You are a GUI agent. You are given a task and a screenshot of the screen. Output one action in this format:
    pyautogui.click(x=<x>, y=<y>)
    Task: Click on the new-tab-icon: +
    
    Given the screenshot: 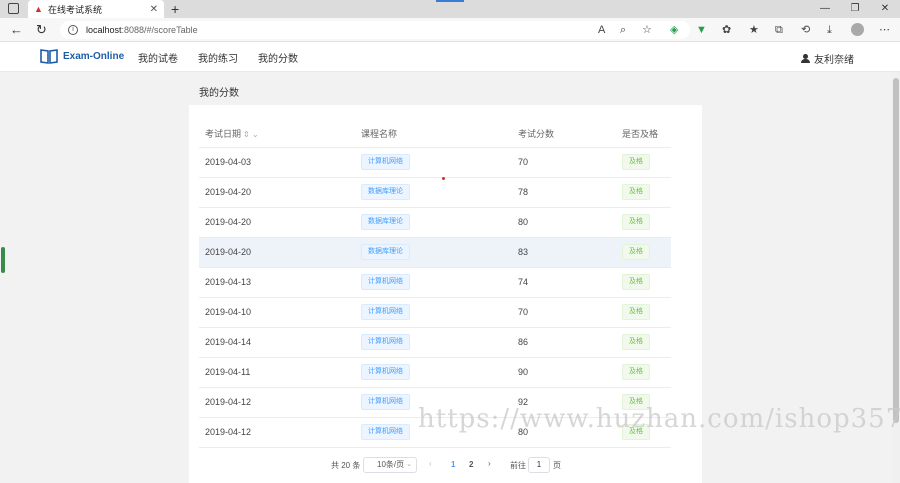 What is the action you would take?
    pyautogui.click(x=175, y=9)
    